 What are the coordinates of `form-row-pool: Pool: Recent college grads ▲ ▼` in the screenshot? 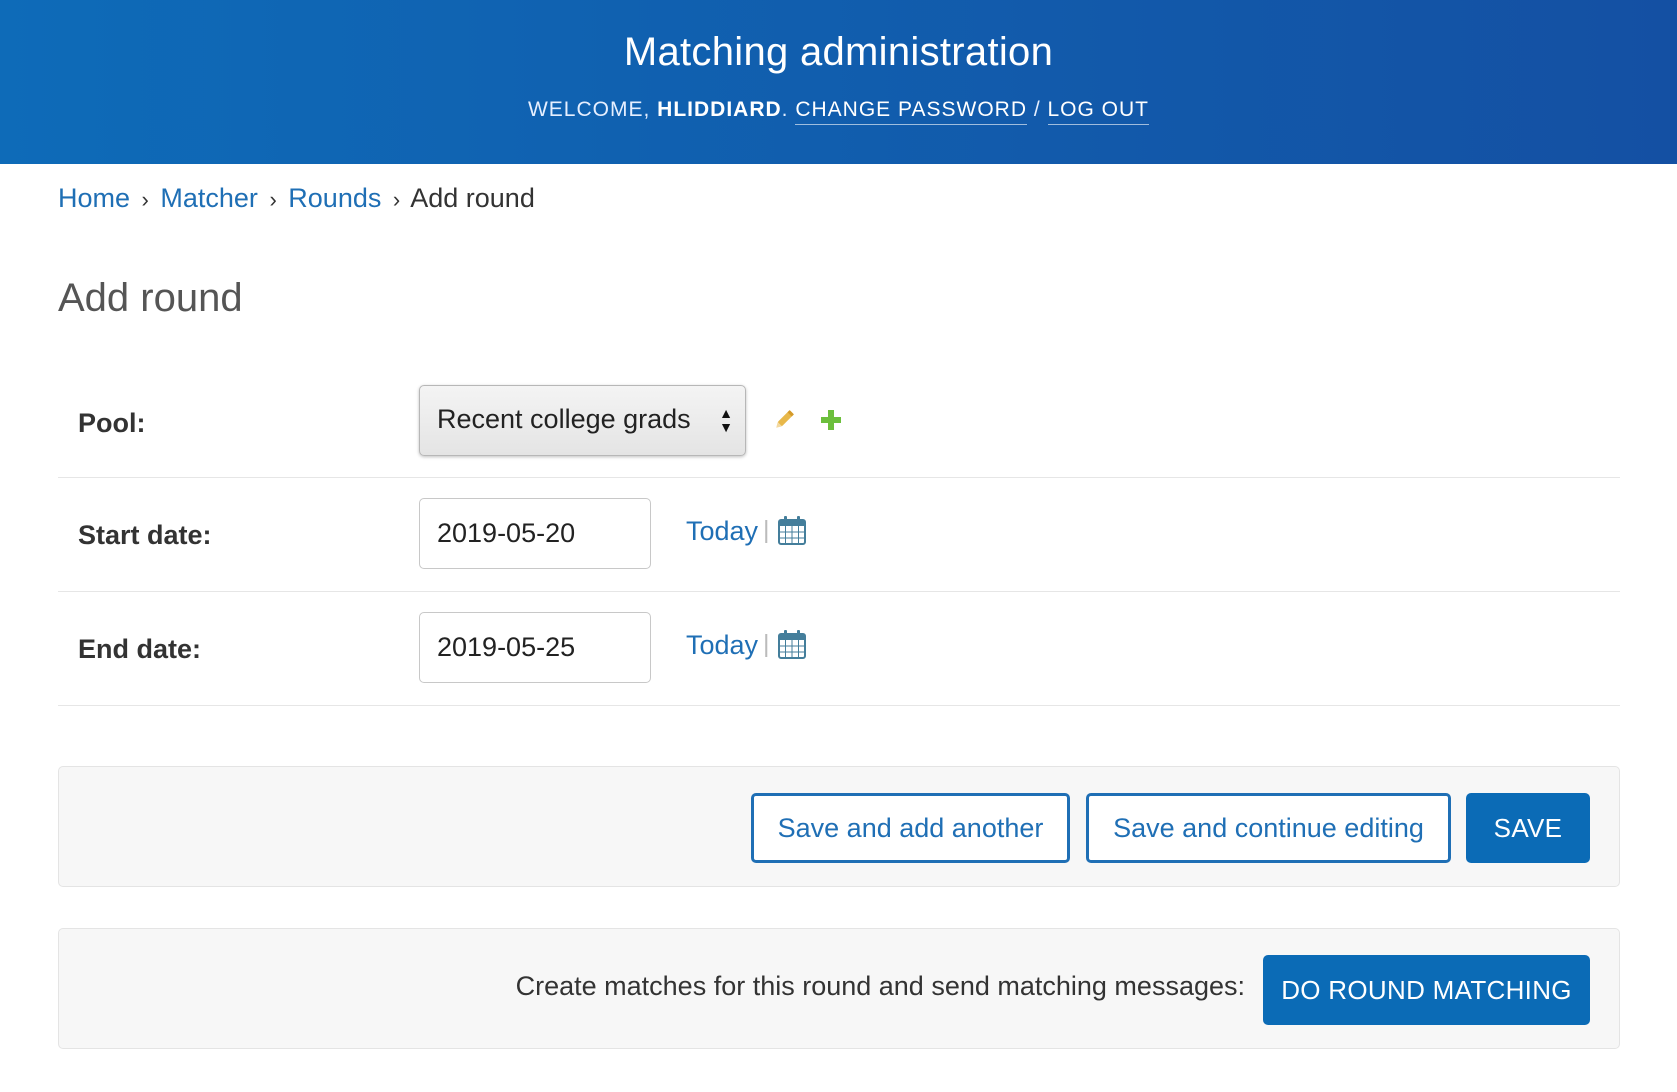 It's located at (839, 424).